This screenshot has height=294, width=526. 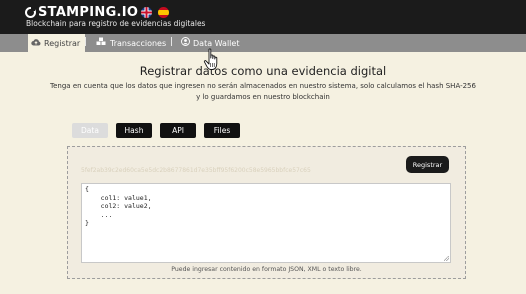 I want to click on tab-hash: Hash, so click(x=134, y=130).